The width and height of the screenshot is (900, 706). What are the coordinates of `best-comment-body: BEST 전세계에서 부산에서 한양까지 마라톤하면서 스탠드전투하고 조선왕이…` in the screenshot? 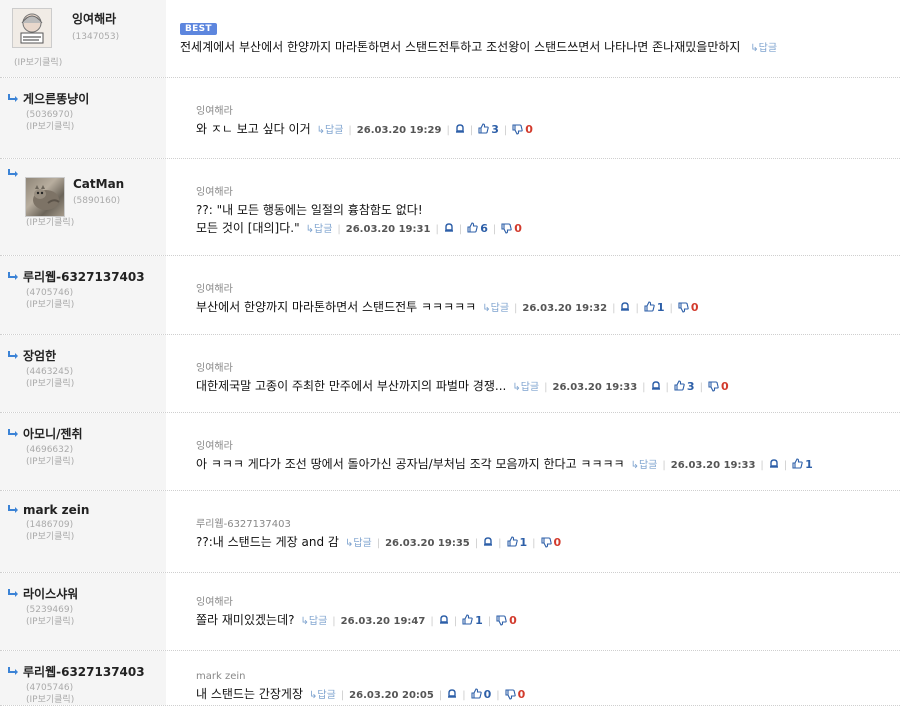 It's located at (533, 38).